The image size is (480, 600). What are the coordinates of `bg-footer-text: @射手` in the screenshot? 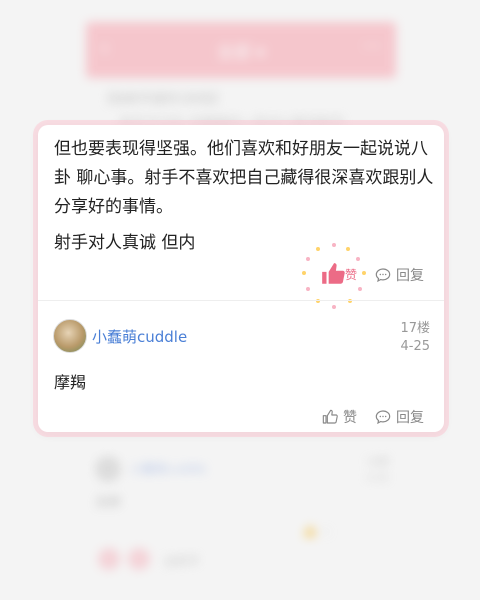 It's located at (182, 561).